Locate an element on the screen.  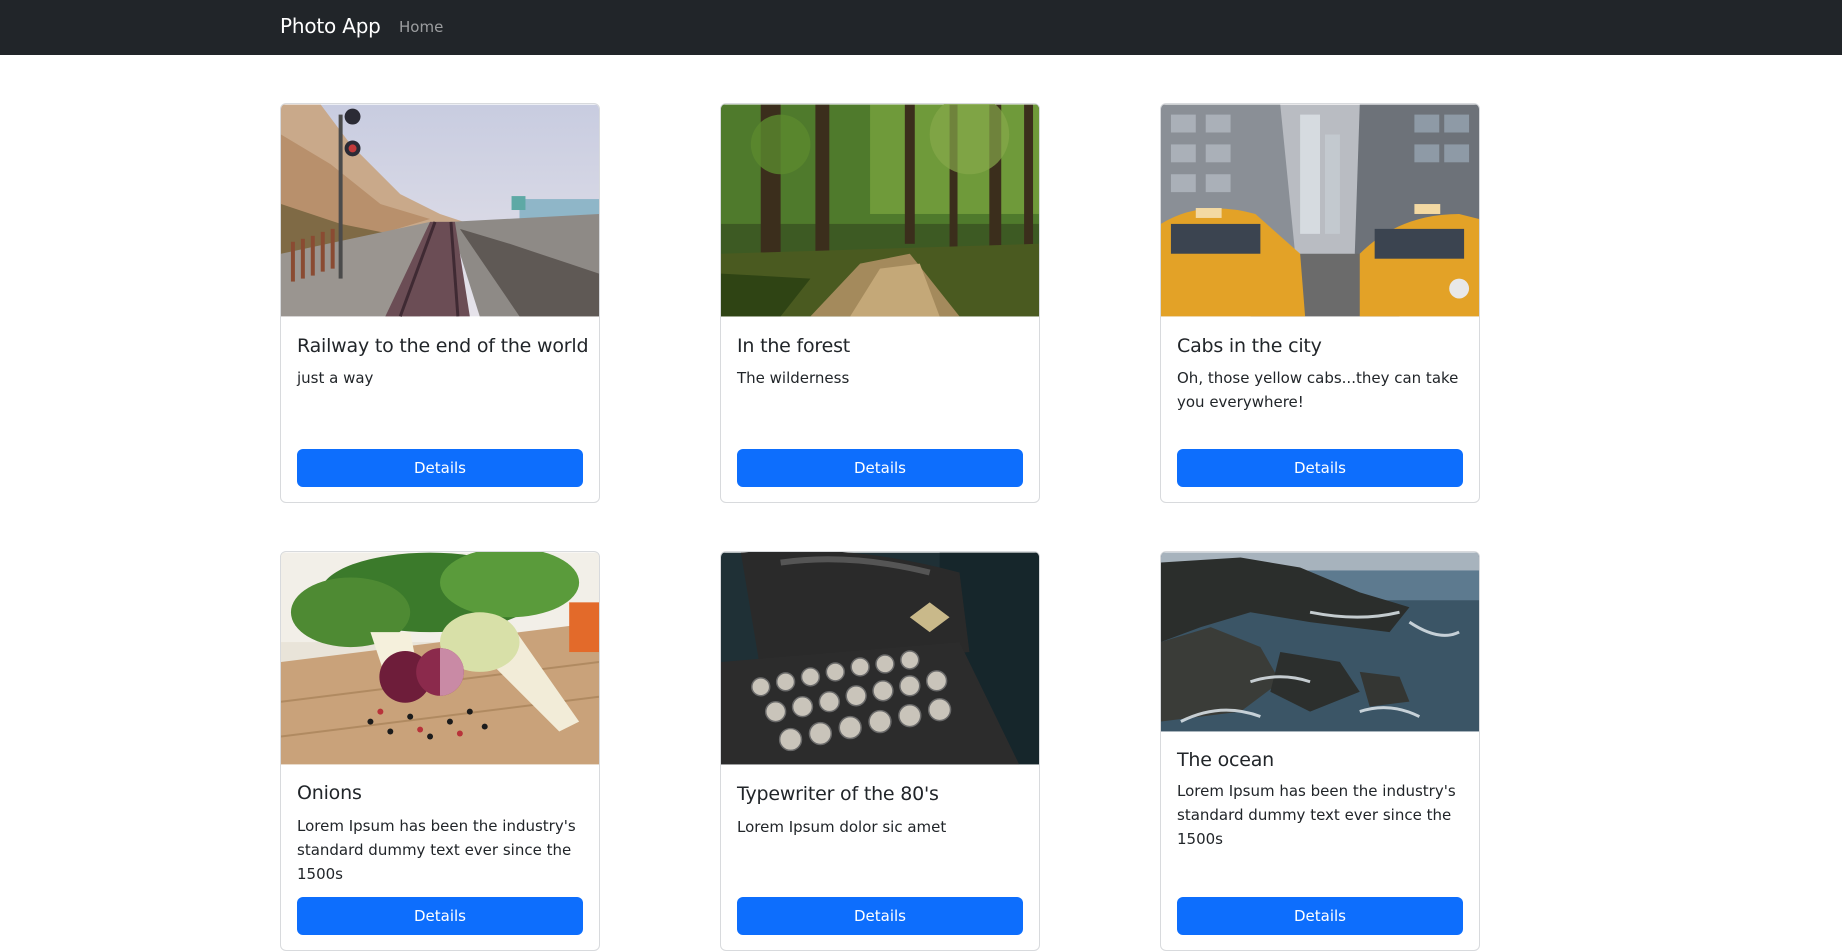
card-text: just a way is located at coordinates (335, 378).